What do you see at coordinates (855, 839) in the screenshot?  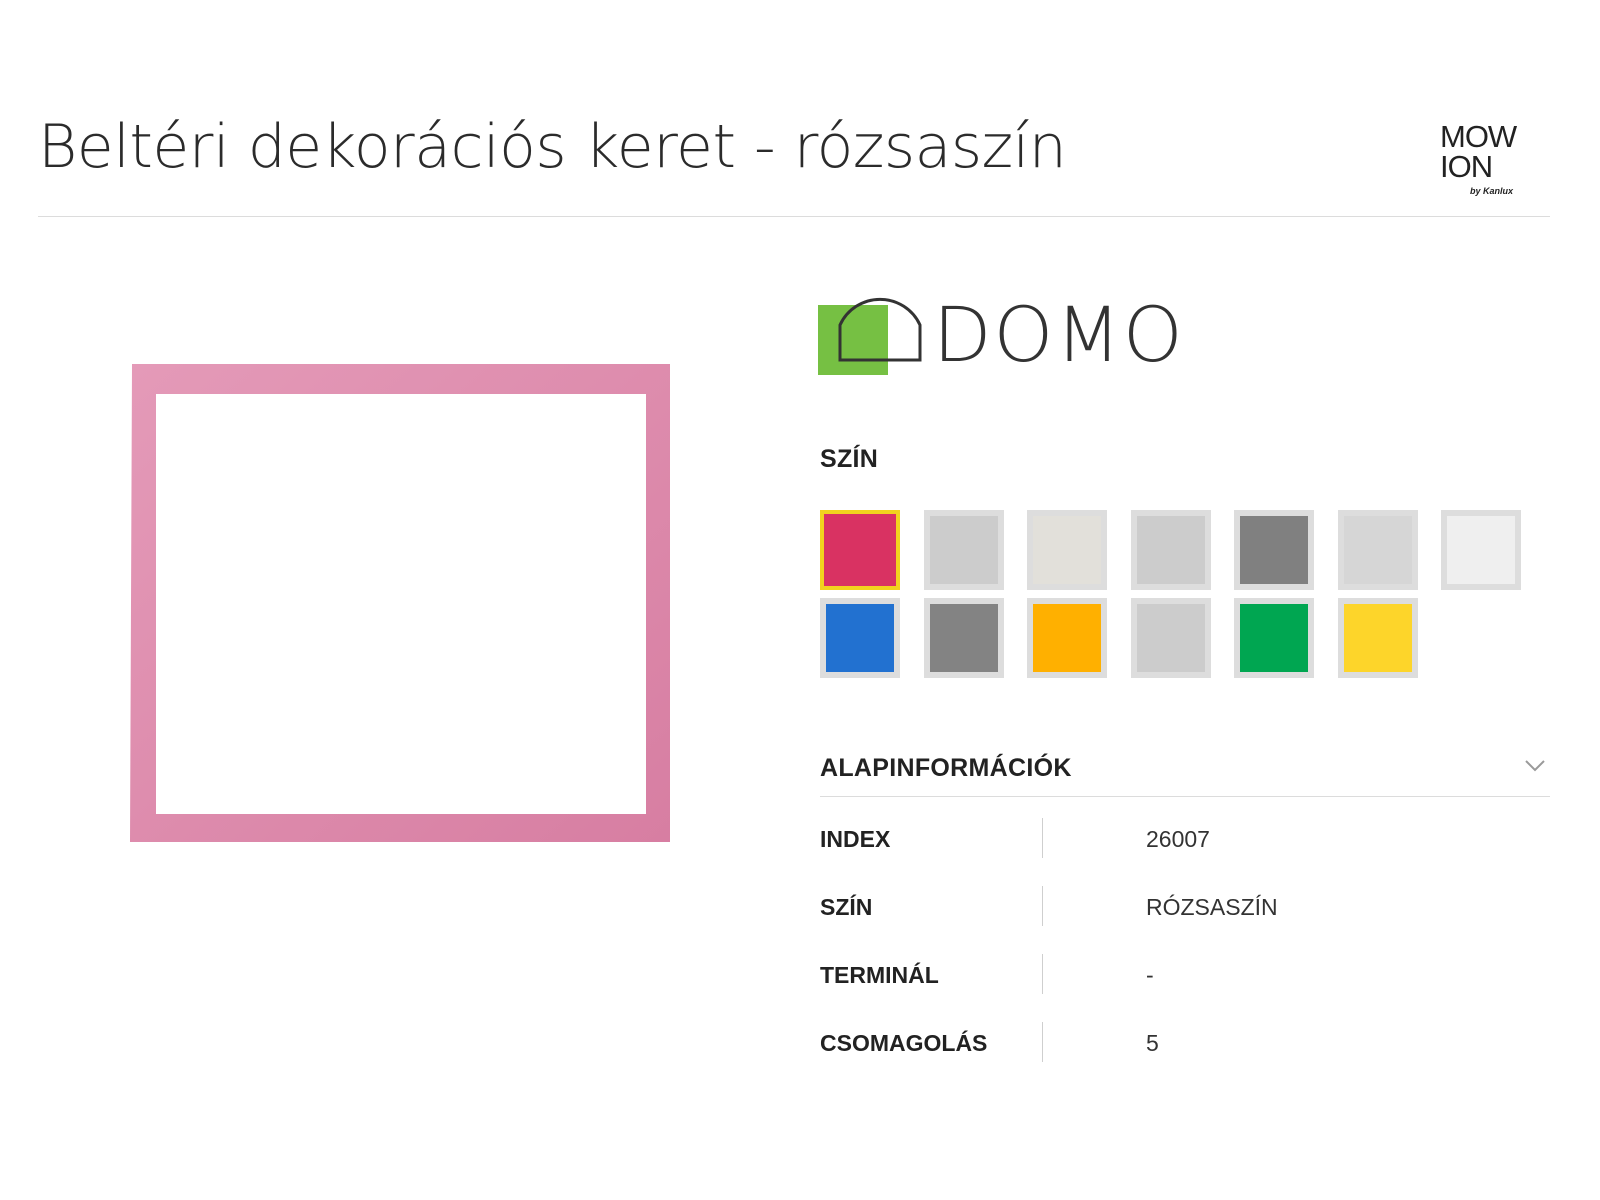 I see `info-key: INDEX` at bounding box center [855, 839].